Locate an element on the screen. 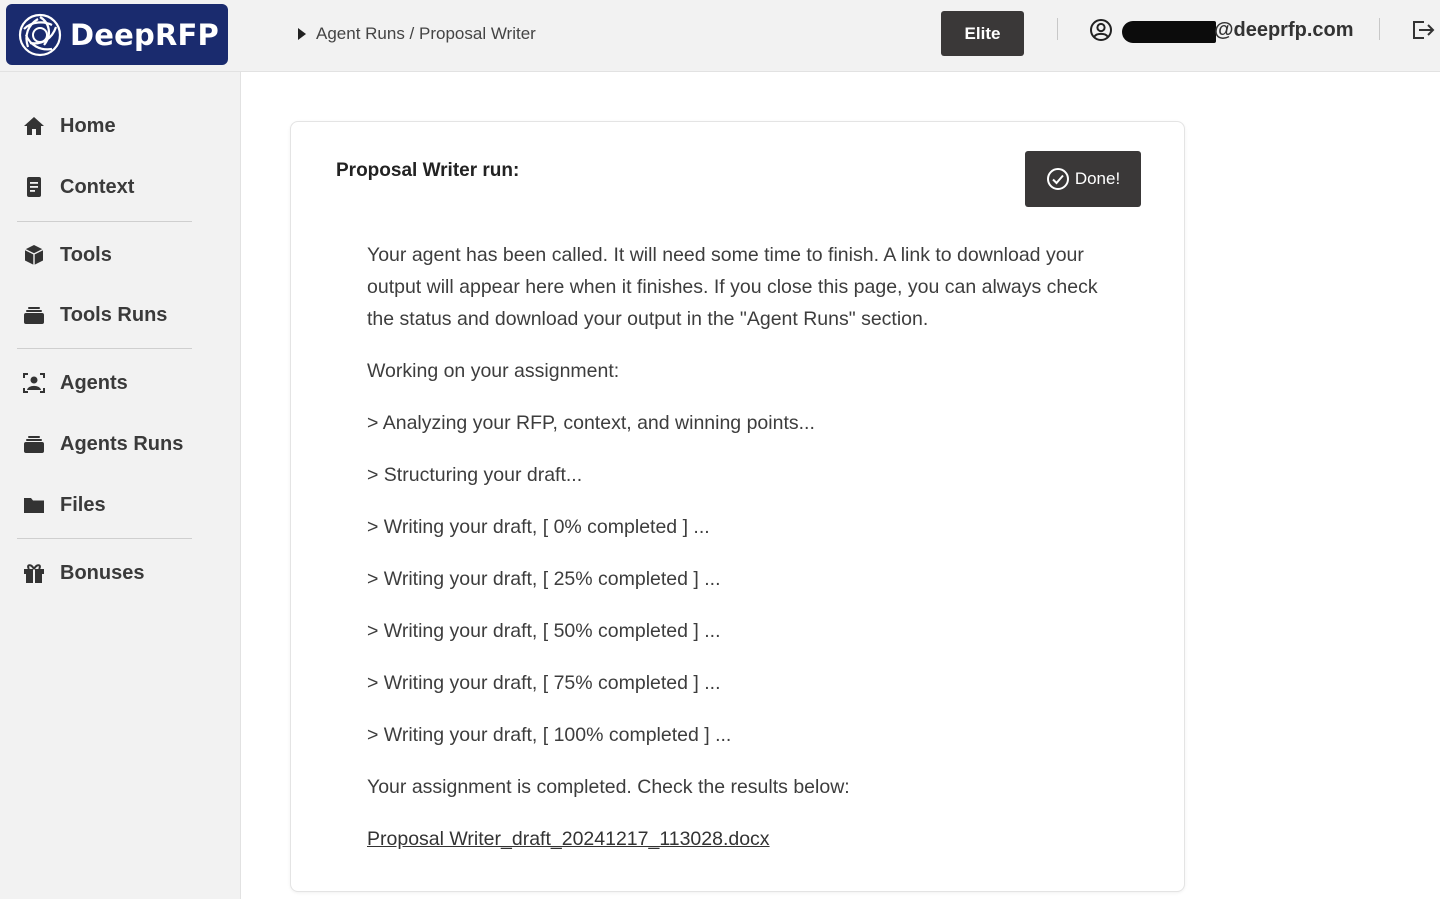 The image size is (1440, 899). sidebar-item-tools-runs: Tools Runs is located at coordinates (120, 315).